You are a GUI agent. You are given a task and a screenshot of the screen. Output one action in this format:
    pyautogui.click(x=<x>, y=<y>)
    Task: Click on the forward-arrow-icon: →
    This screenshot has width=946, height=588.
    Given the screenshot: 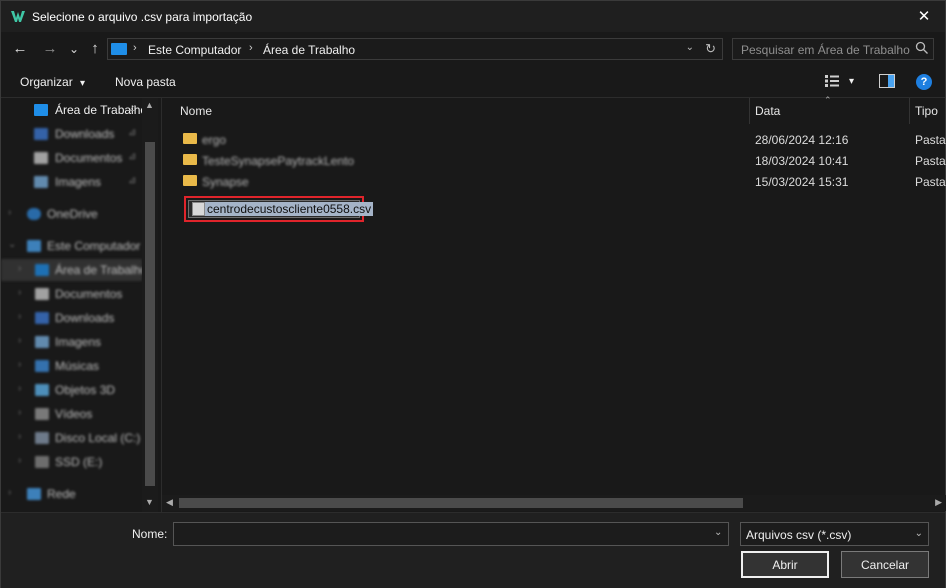 What is the action you would take?
    pyautogui.click(x=50, y=49)
    